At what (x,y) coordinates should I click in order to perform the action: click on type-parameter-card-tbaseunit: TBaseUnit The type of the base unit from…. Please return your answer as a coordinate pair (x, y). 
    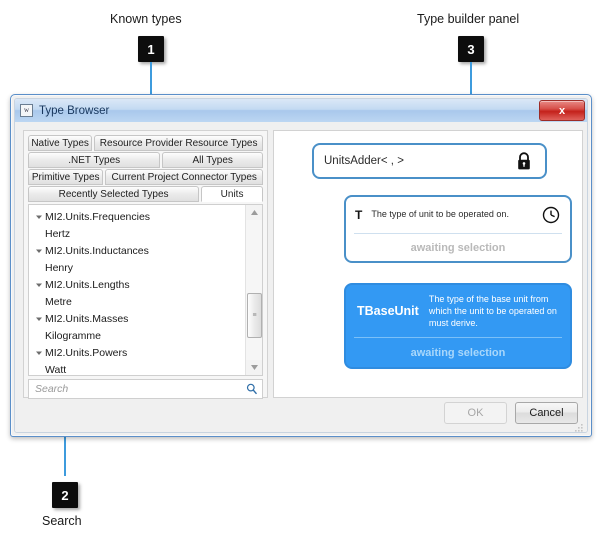
    Looking at the image, I should click on (458, 326).